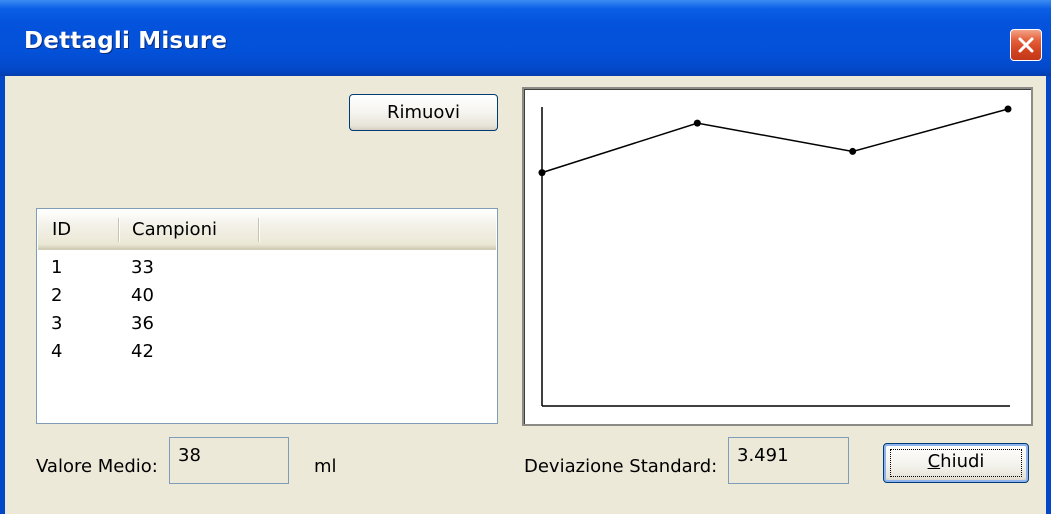 Image resolution: width=1051 pixels, height=514 pixels. I want to click on cell-id: 4, so click(57, 351).